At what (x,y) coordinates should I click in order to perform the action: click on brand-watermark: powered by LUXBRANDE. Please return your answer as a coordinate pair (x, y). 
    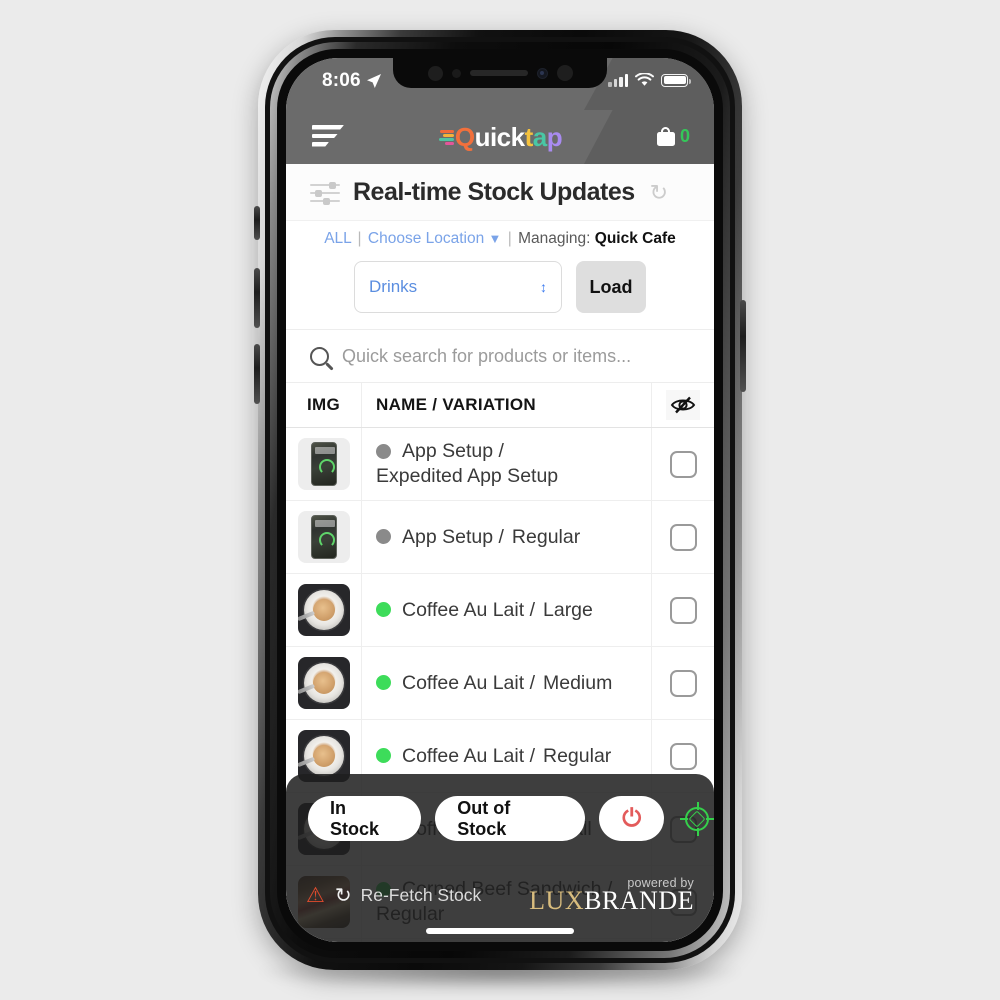
    Looking at the image, I should click on (611, 895).